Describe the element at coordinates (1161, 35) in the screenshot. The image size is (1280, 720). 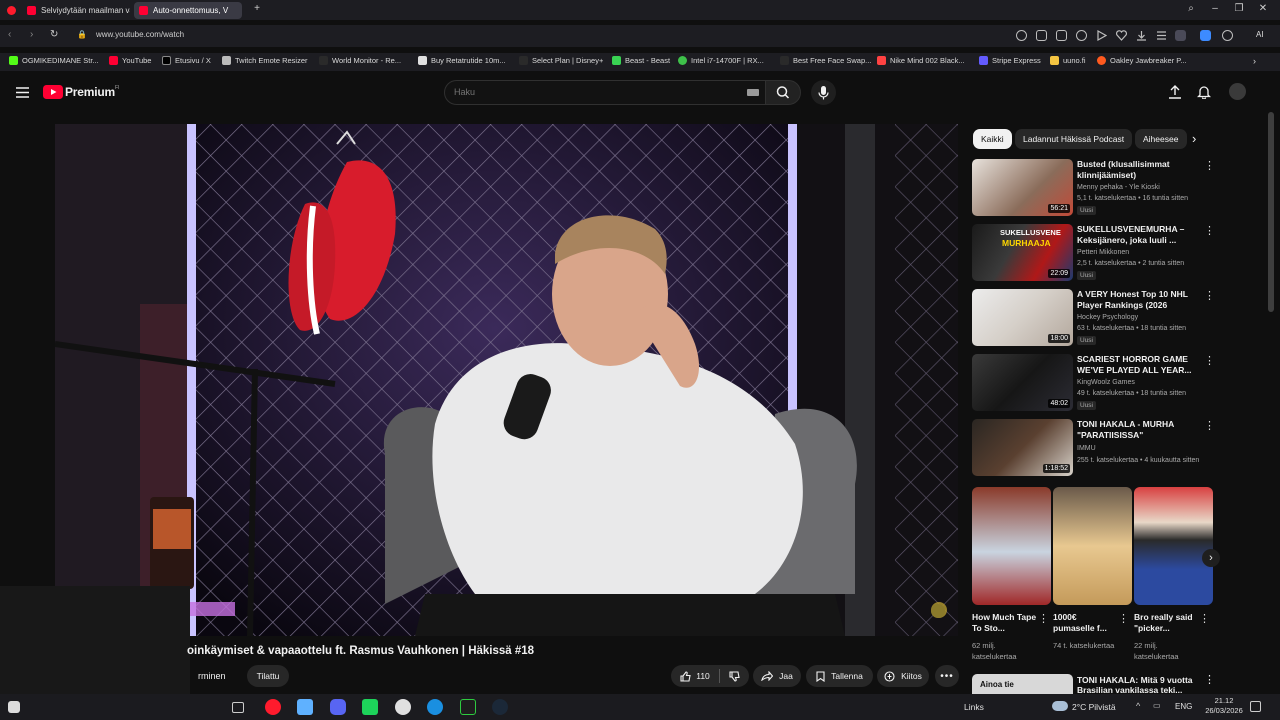
I see `menu-icon` at that location.